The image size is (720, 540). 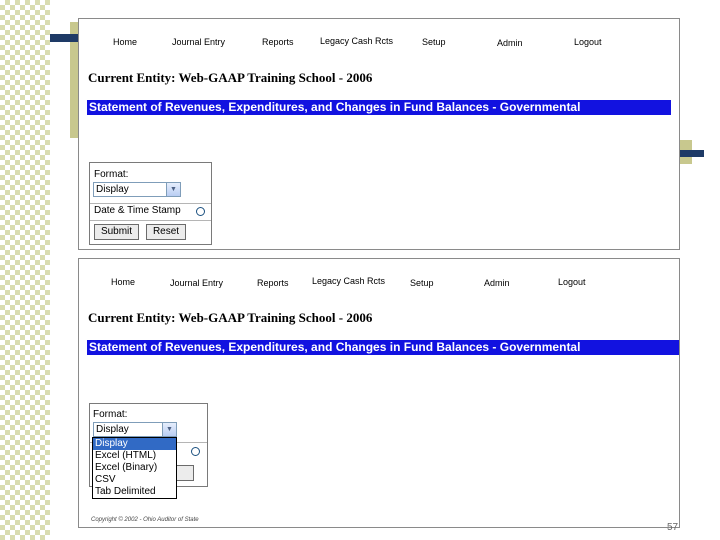 What do you see at coordinates (185, 473) in the screenshot?
I see `reset-button-partial` at bounding box center [185, 473].